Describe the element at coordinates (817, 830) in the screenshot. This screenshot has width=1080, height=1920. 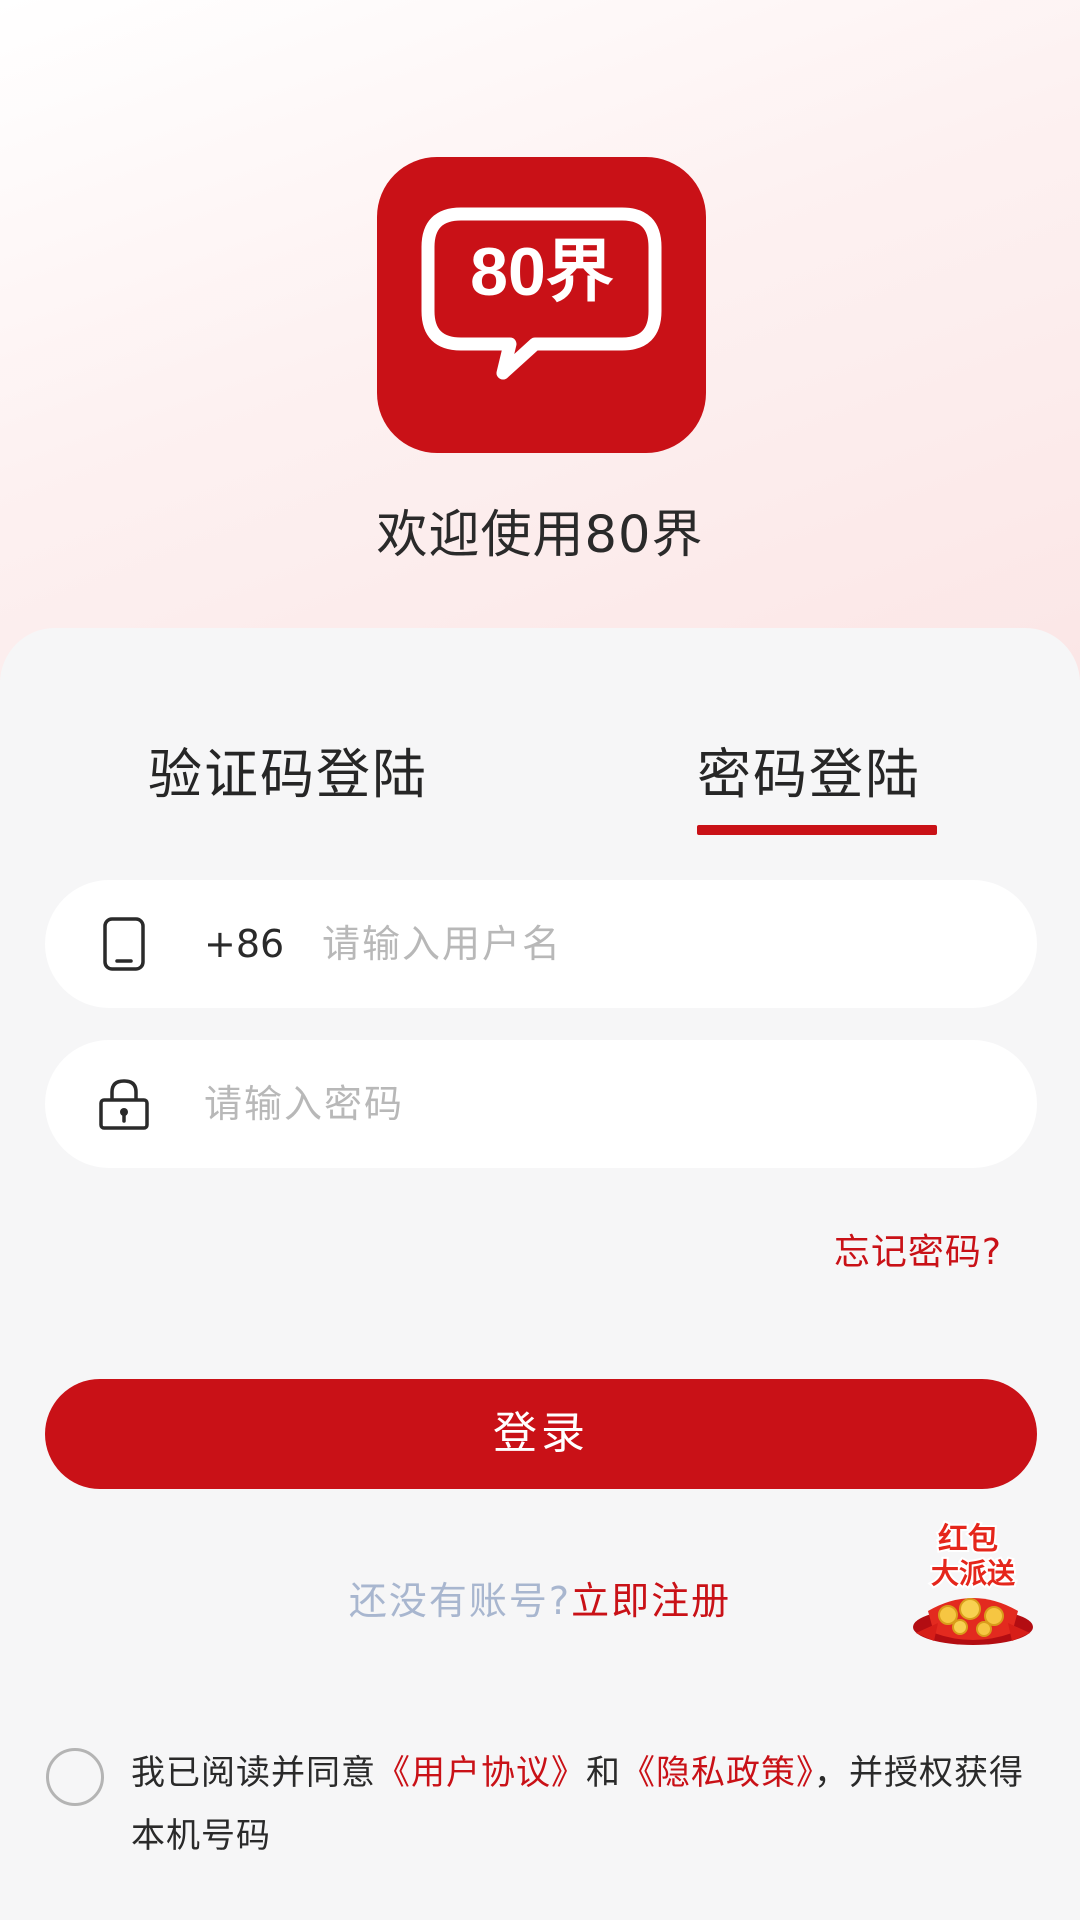
I see `active-tab-indicator` at that location.